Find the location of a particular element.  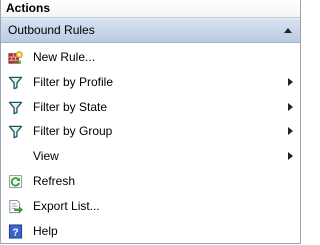

collapse-arrow-icon is located at coordinates (288, 30).